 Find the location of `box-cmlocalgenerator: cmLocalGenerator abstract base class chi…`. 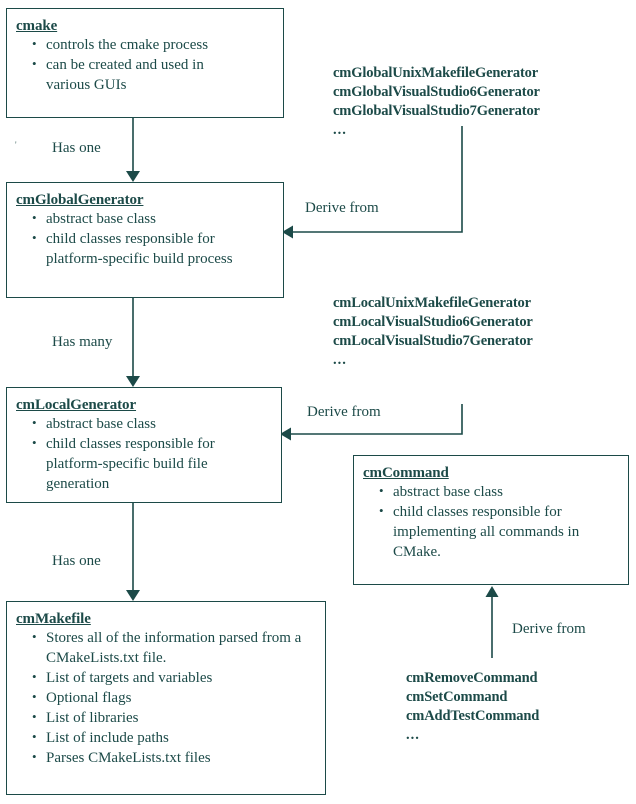

box-cmlocalgenerator: cmLocalGenerator abstract base class chi… is located at coordinates (144, 445).